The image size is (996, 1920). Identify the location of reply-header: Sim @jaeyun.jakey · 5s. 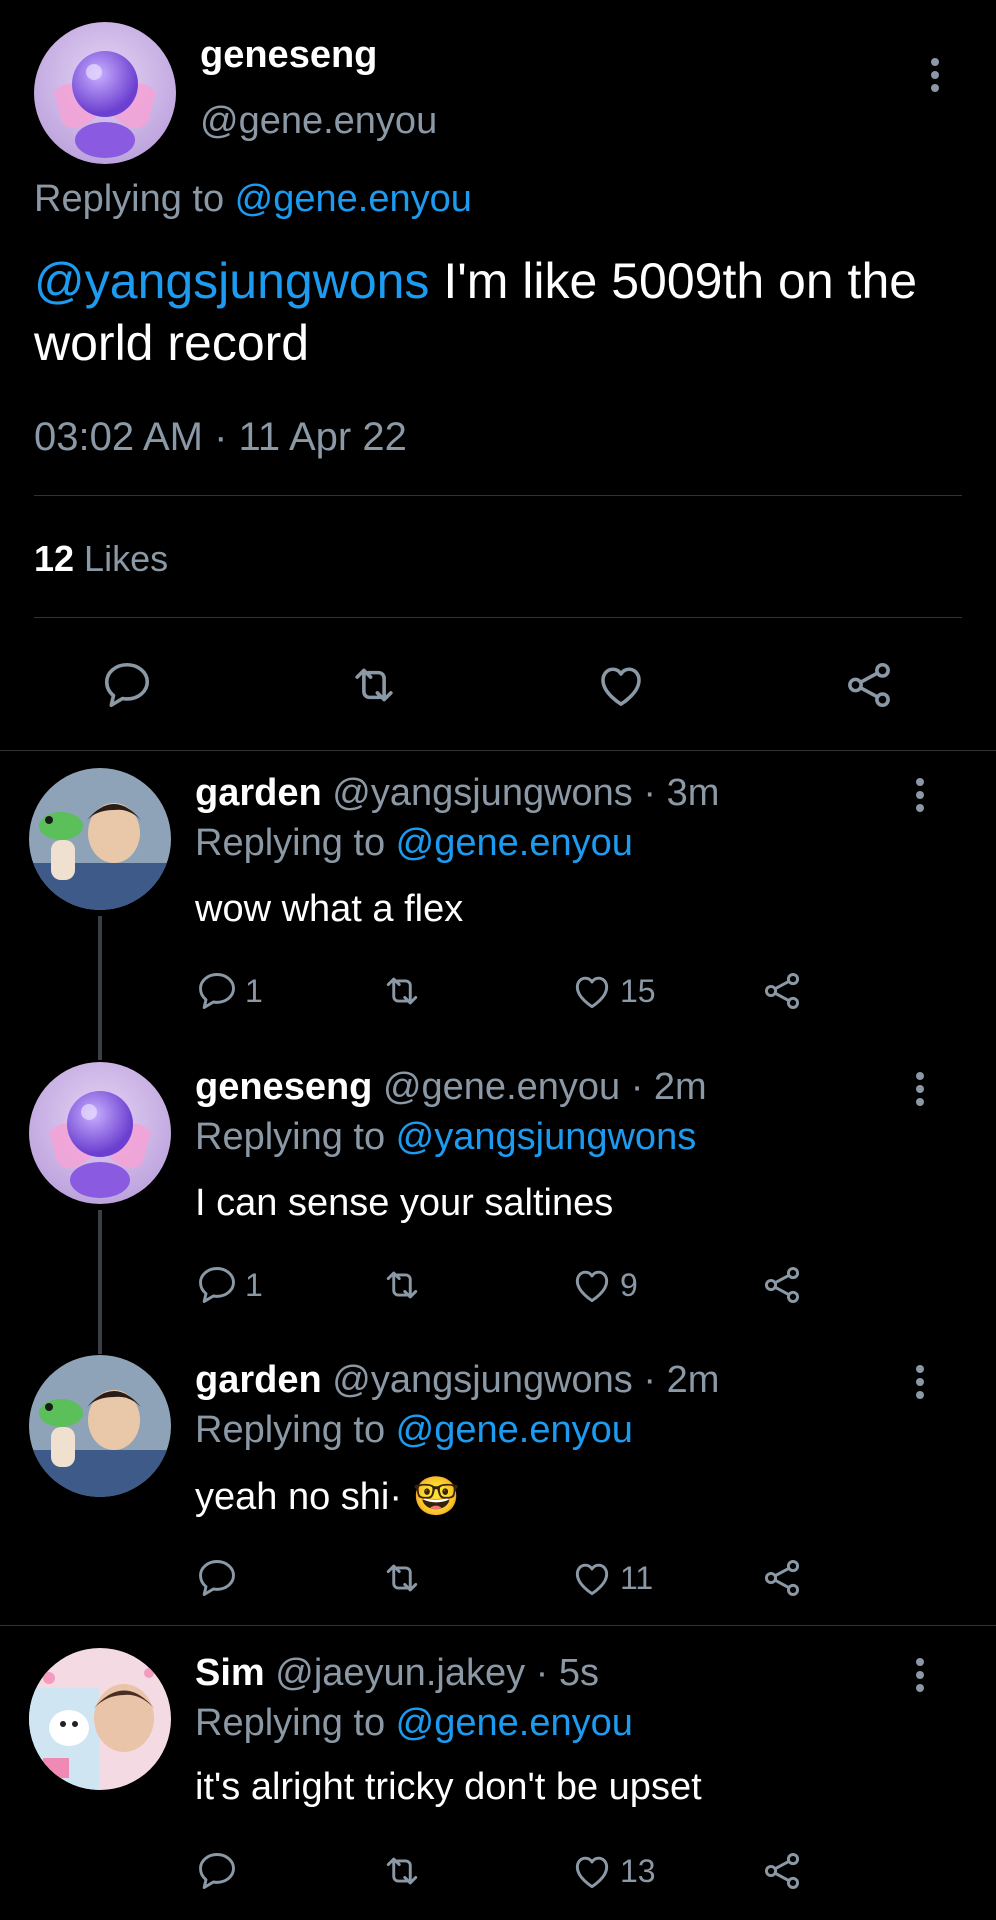
(397, 1673).